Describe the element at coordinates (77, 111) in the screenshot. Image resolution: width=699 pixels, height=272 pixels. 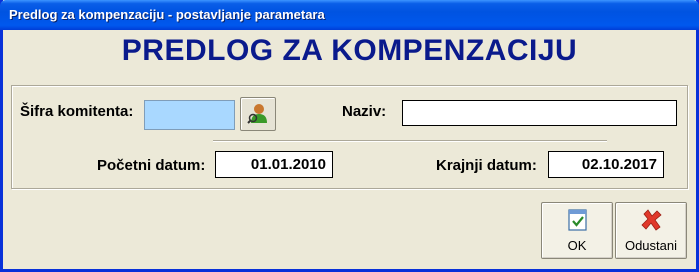
I see `sifra-komitenta-label: Šifra komitenta:` at that location.